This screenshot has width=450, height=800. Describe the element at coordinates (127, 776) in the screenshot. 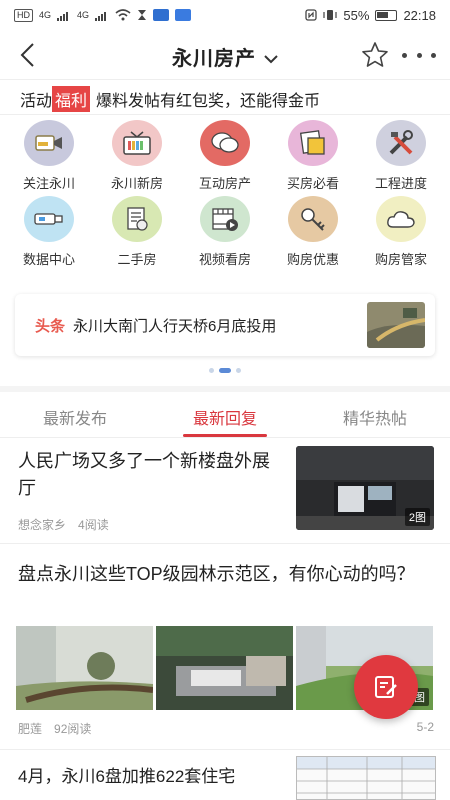

I see `post-title: 4月，永川6盘加推622套住宅` at that location.